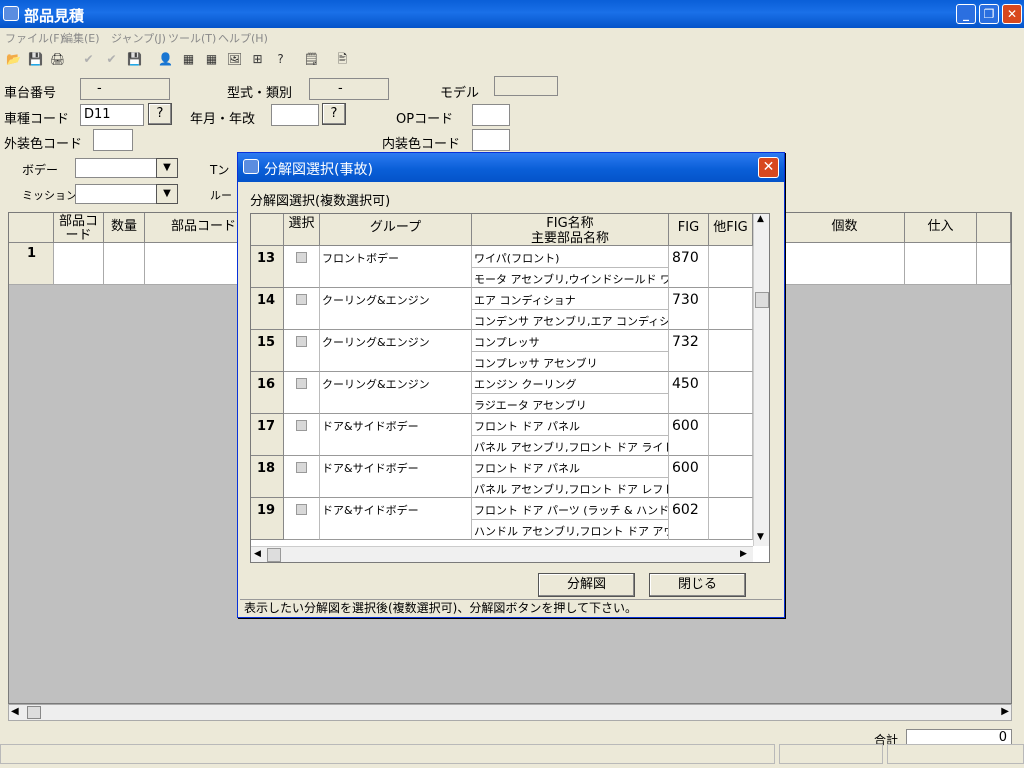  Describe the element at coordinates (302, 230) in the screenshot. I see `col-select: 選択` at that location.